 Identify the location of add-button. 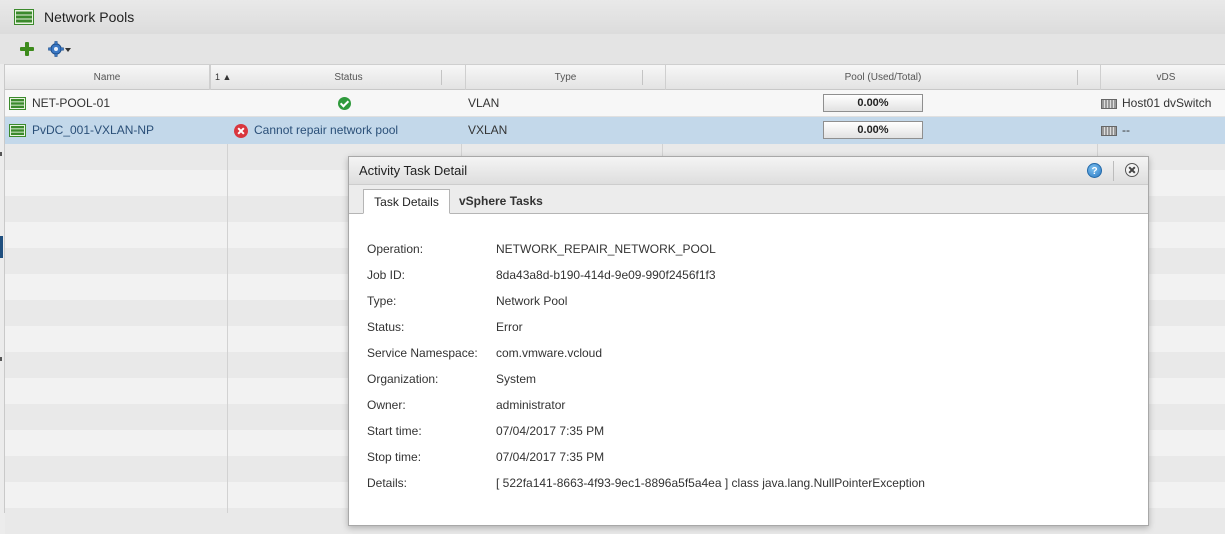
(27, 49).